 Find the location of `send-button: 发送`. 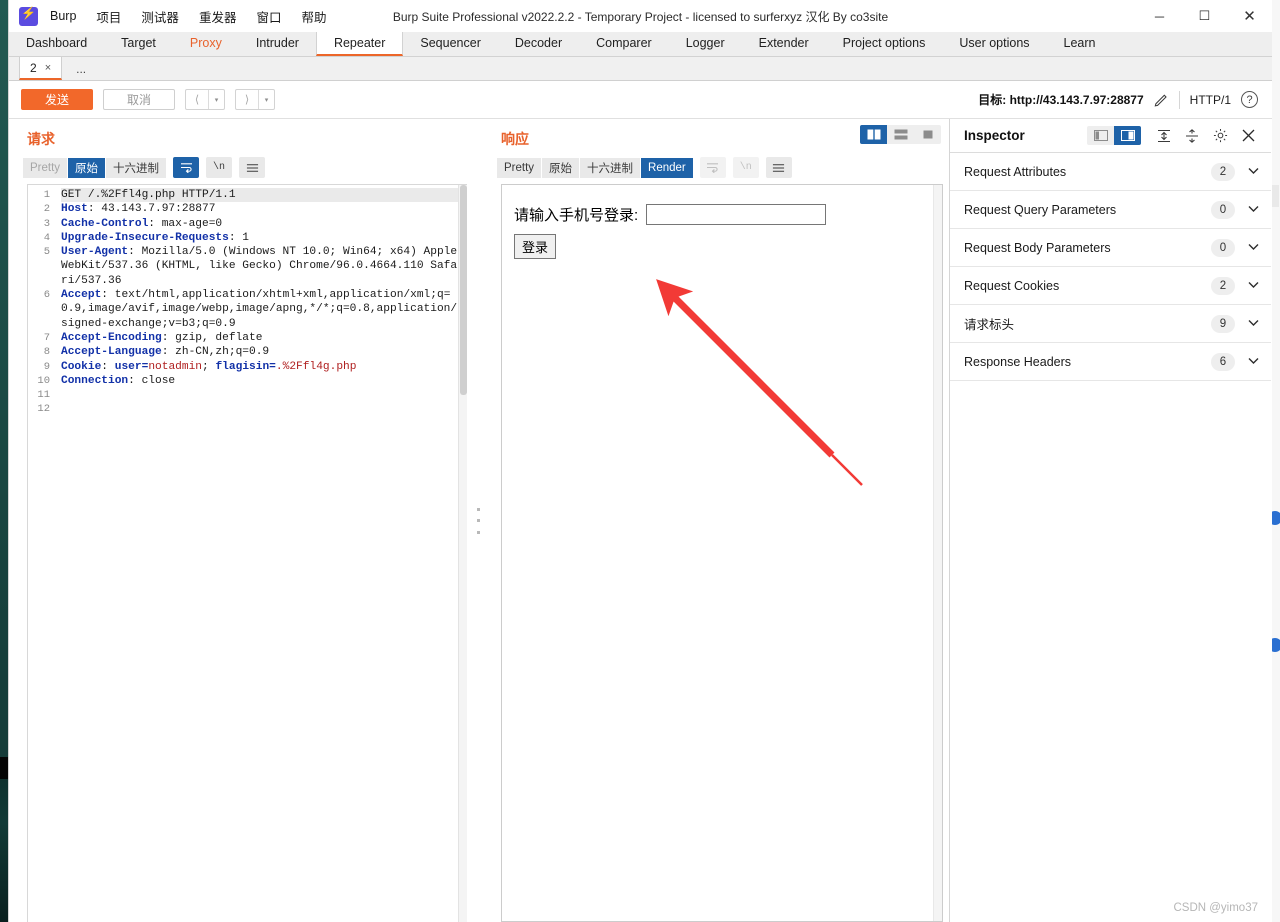

send-button: 发送 is located at coordinates (57, 99).